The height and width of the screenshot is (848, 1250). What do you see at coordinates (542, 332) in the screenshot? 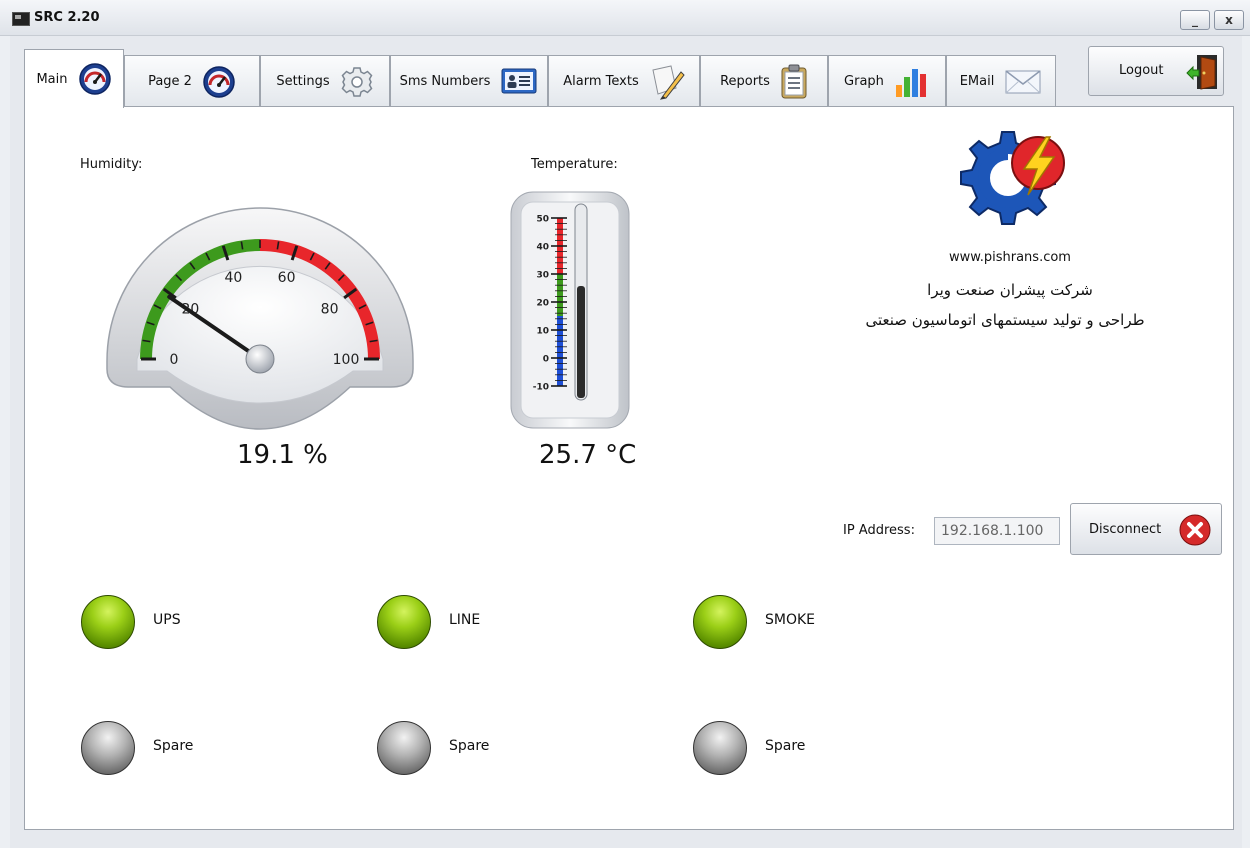
I see `thermometer-tick-label: 10` at bounding box center [542, 332].